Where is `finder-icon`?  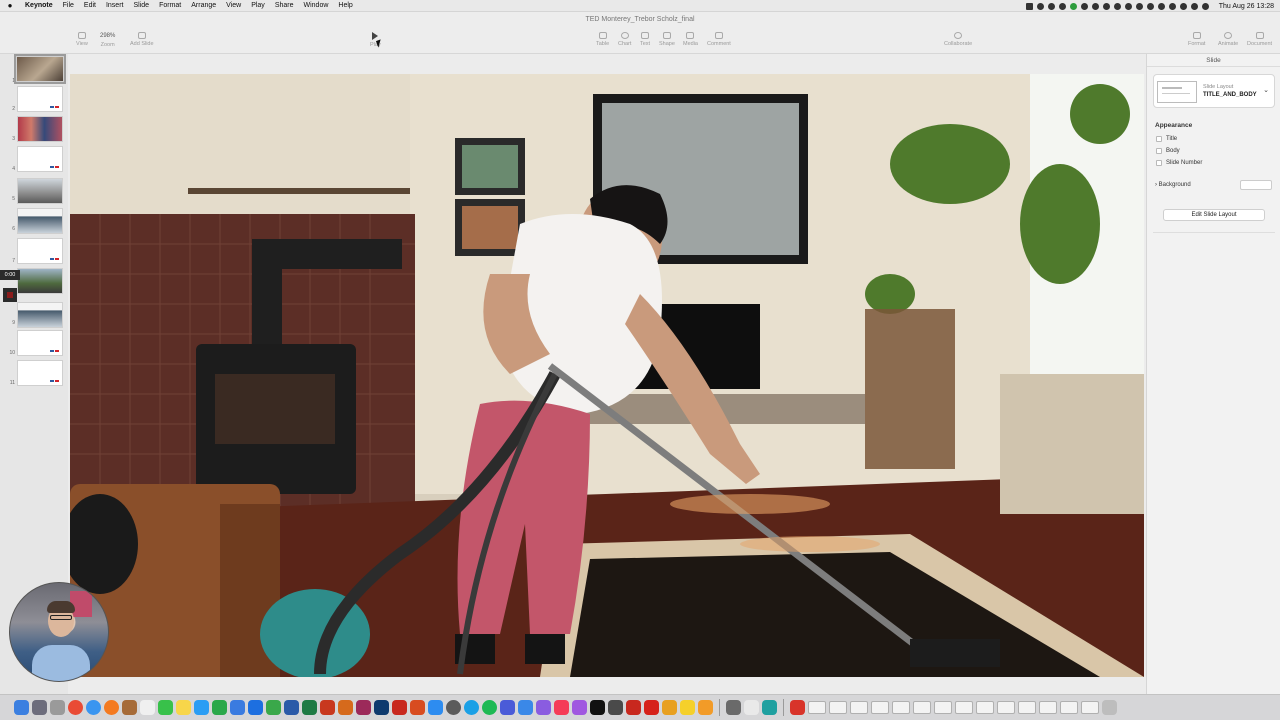
finder-icon is located at coordinates (21, 707).